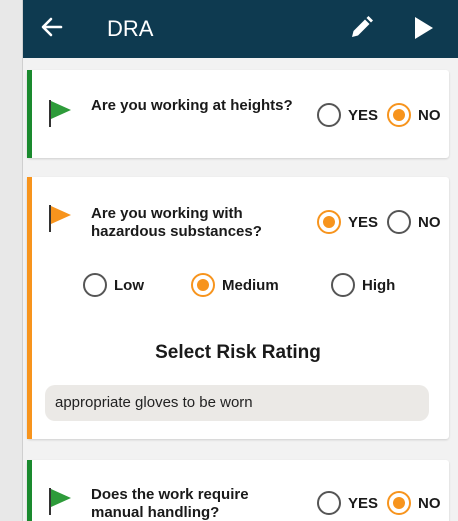 This screenshot has width=458, height=521. What do you see at coordinates (129, 285) in the screenshot?
I see `radio-label: Low` at bounding box center [129, 285].